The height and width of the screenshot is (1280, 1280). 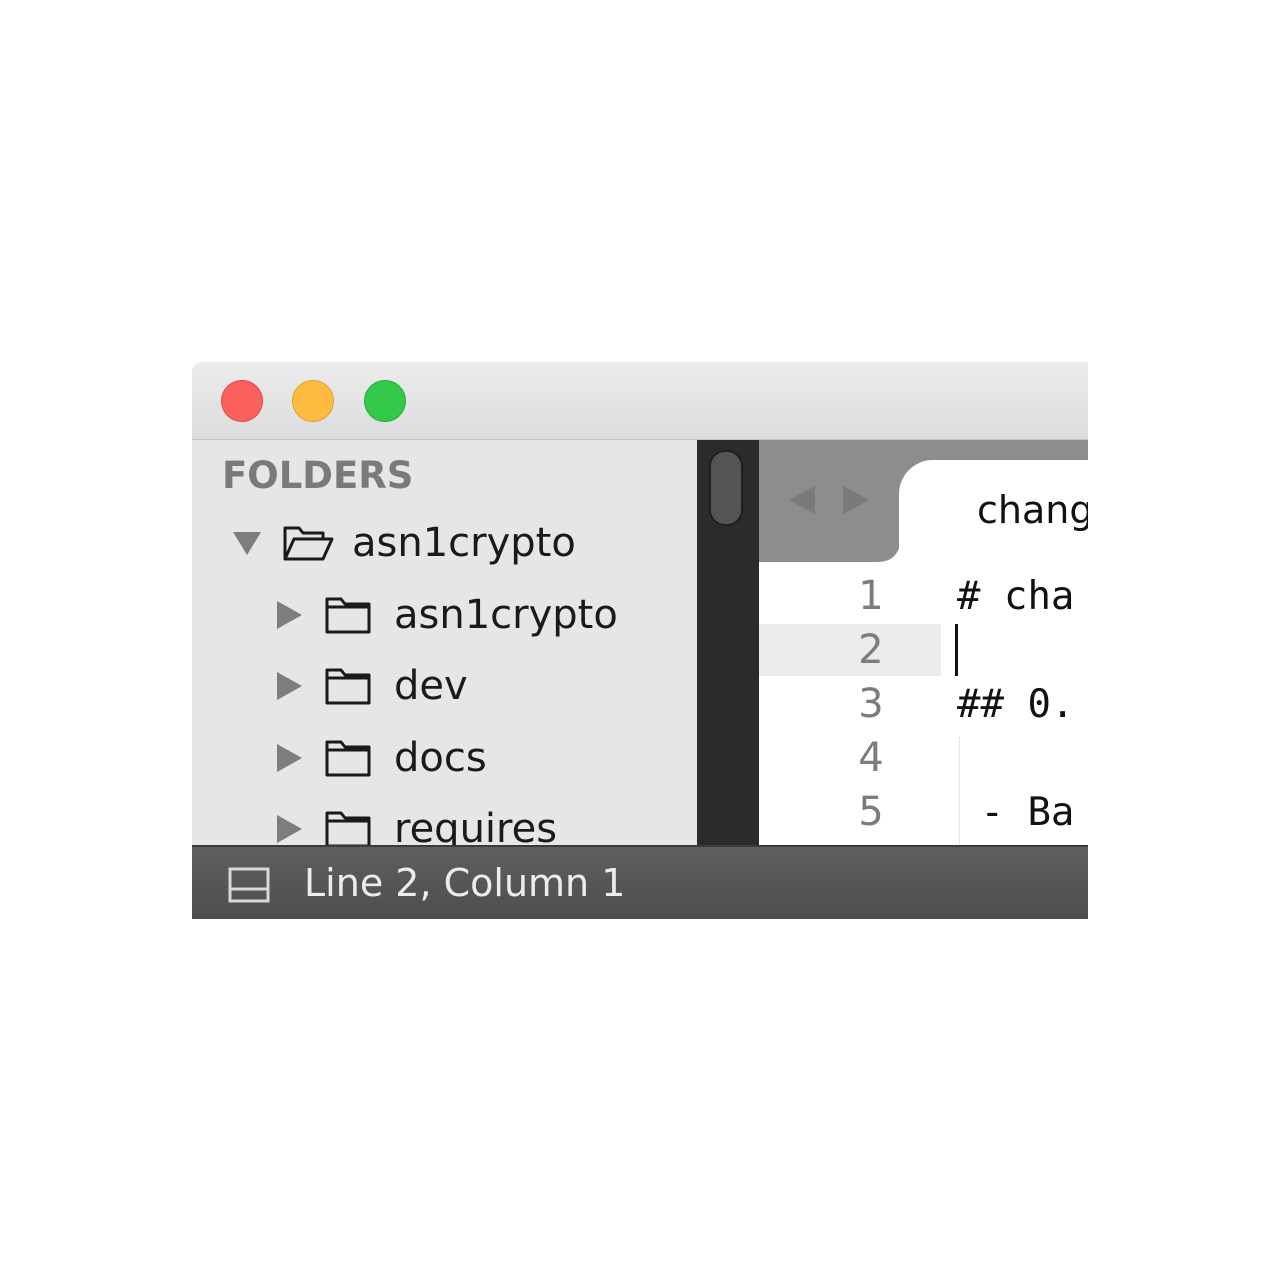 I want to click on text-caret, so click(x=956, y=650).